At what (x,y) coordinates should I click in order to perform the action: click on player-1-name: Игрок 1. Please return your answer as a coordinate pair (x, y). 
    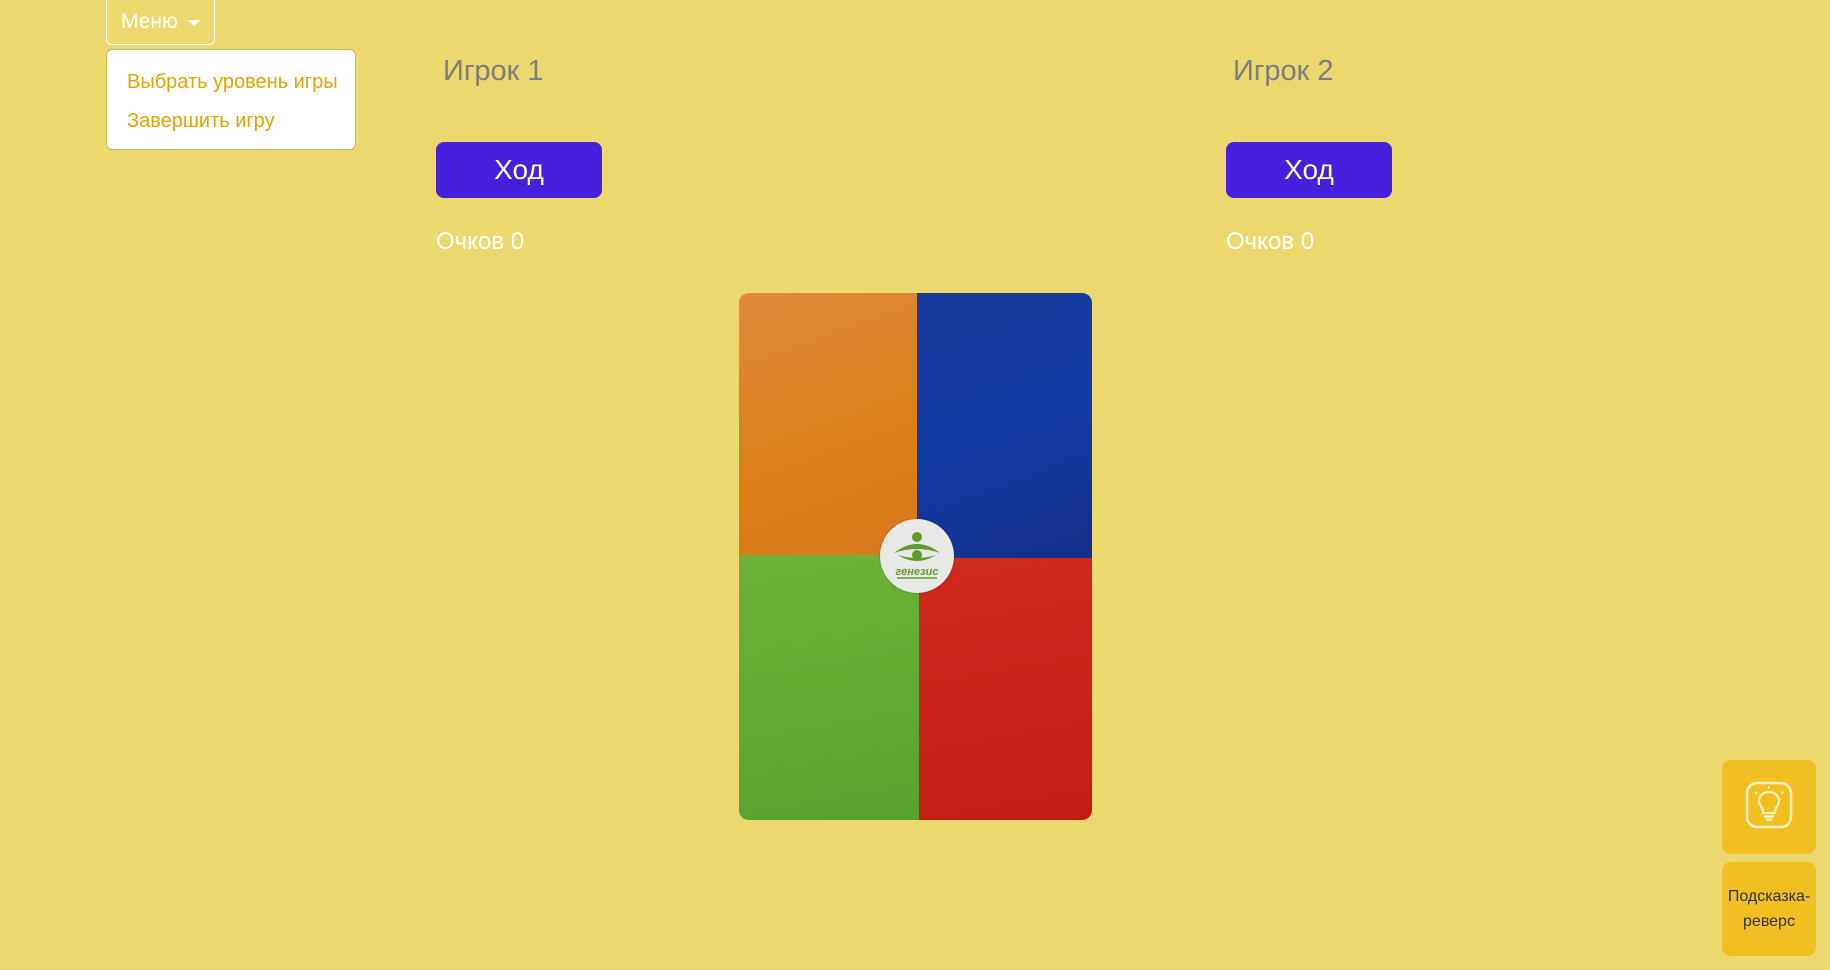
    Looking at the image, I should click on (493, 71).